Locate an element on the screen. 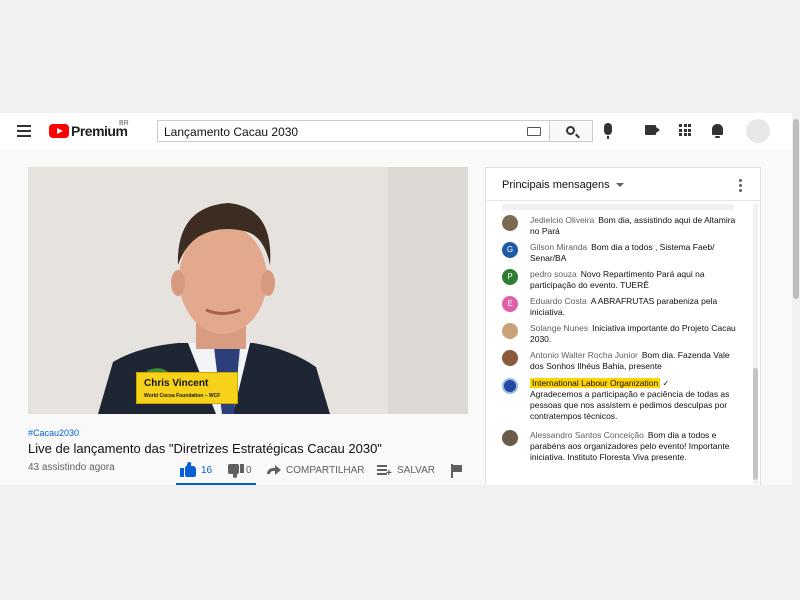 The width and height of the screenshot is (800, 600). search-input: Lançamento Cacau 2030 is located at coordinates (353, 131).